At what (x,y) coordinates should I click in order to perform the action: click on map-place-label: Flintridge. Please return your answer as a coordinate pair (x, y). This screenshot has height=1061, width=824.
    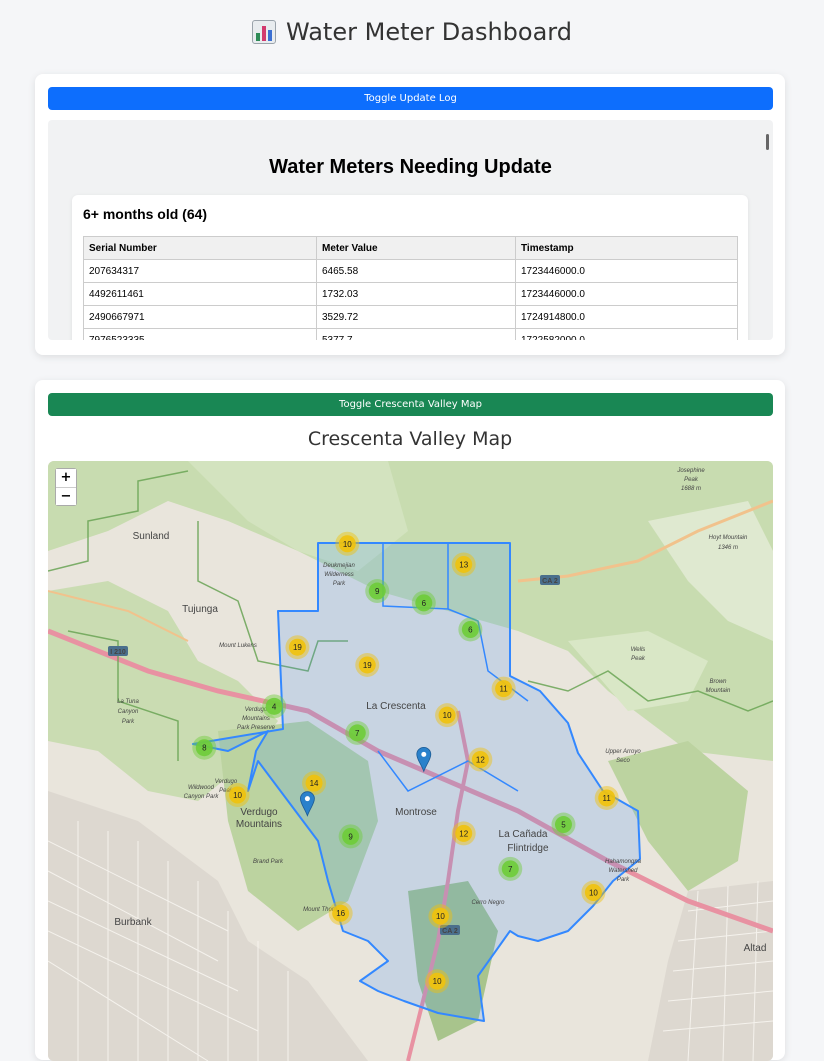
    Looking at the image, I should click on (528, 848).